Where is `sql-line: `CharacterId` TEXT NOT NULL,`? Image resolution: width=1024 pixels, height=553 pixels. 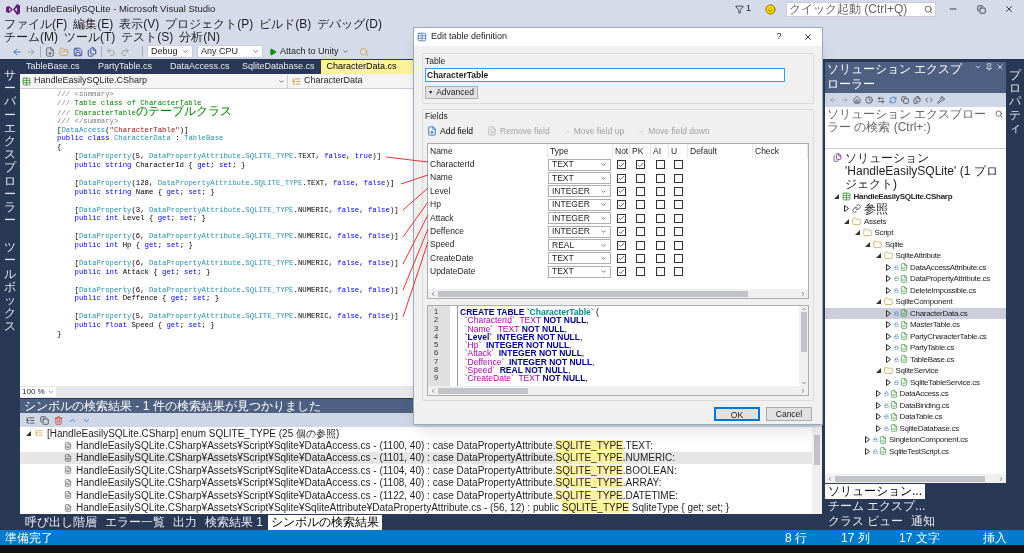 sql-line: `CharacterId` TEXT NOT NULL, is located at coordinates (526, 320).